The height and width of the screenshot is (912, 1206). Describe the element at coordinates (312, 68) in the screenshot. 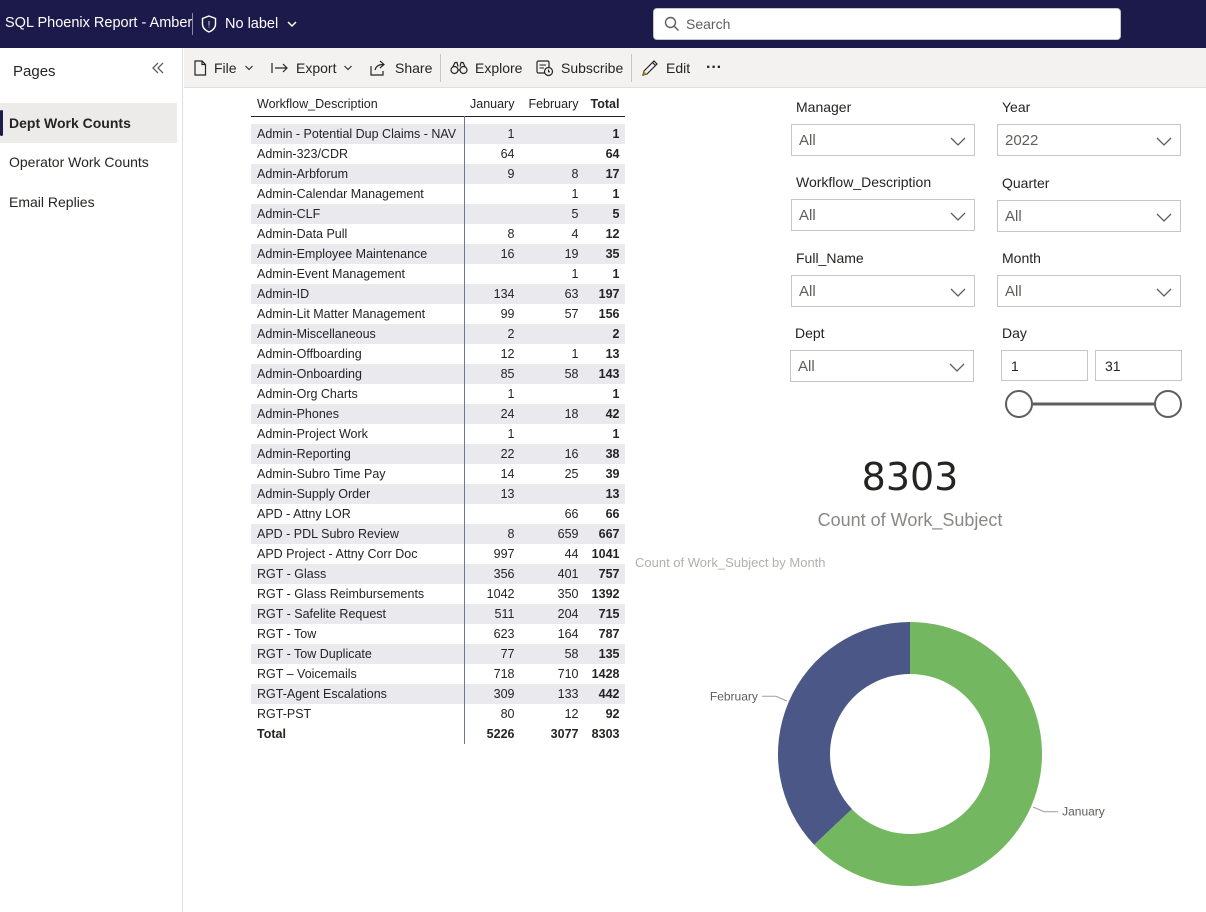

I see `export-menu-button: Export` at that location.